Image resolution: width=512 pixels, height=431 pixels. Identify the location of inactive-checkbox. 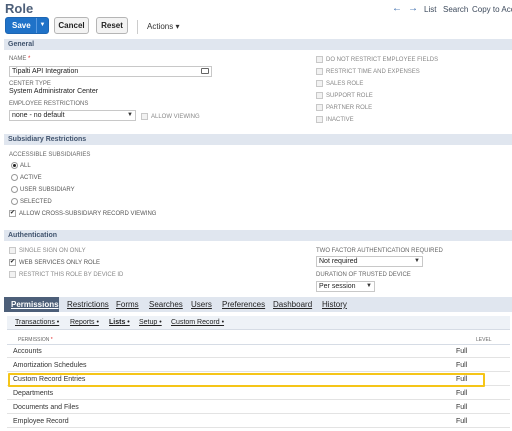
(319, 119).